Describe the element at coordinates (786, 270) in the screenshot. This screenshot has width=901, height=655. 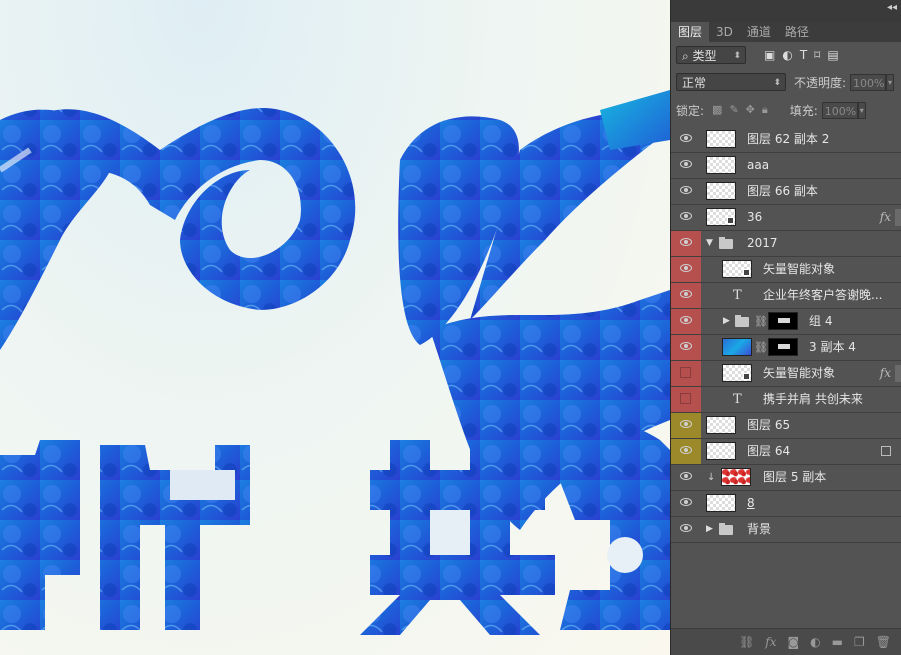
I see `layer-row: 矢量智能对象` at that location.